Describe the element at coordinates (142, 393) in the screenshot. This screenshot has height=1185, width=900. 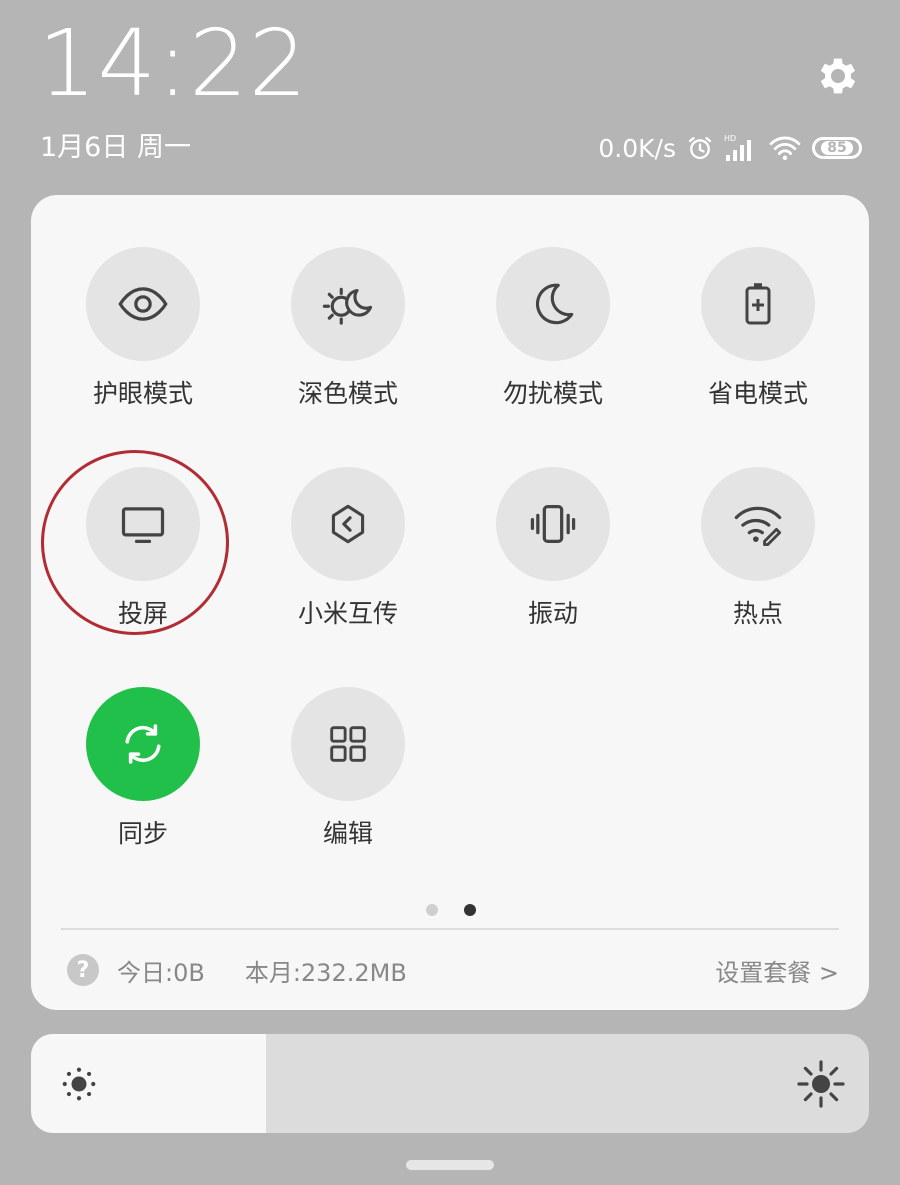
I see `tile-label: 护眼模式` at that location.